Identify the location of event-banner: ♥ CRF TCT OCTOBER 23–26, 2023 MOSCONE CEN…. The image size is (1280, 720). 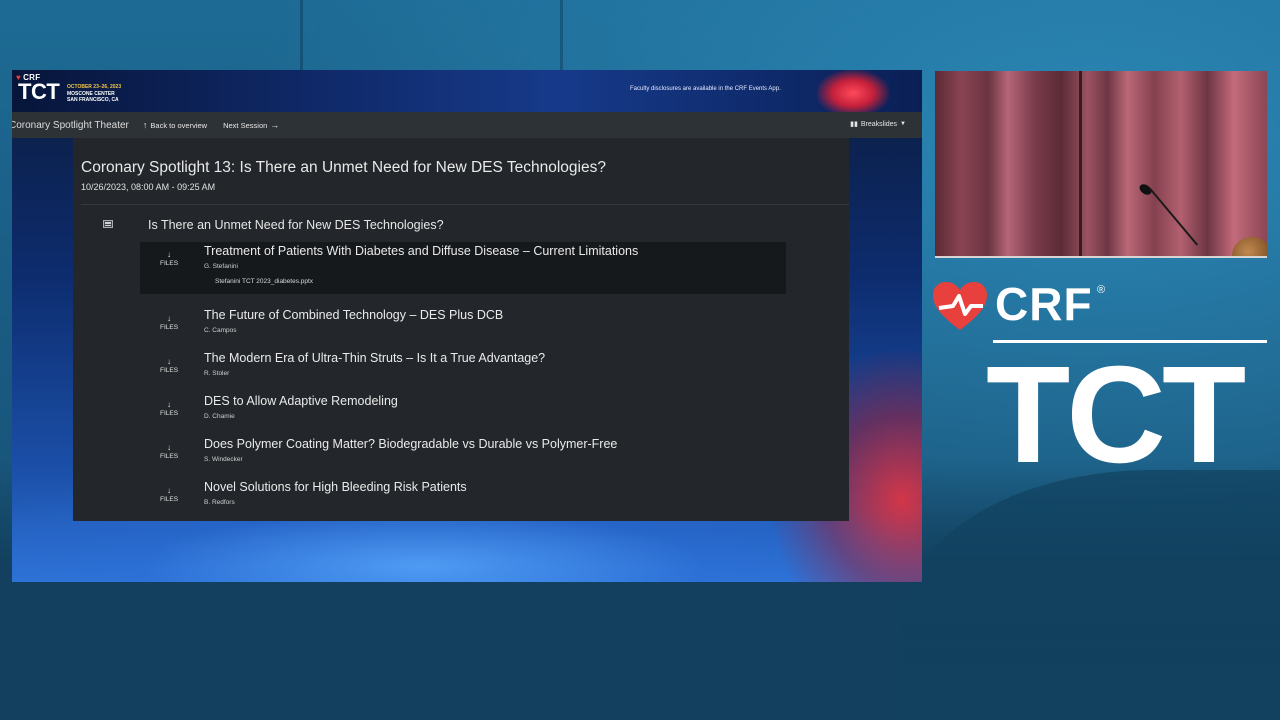
(467, 91).